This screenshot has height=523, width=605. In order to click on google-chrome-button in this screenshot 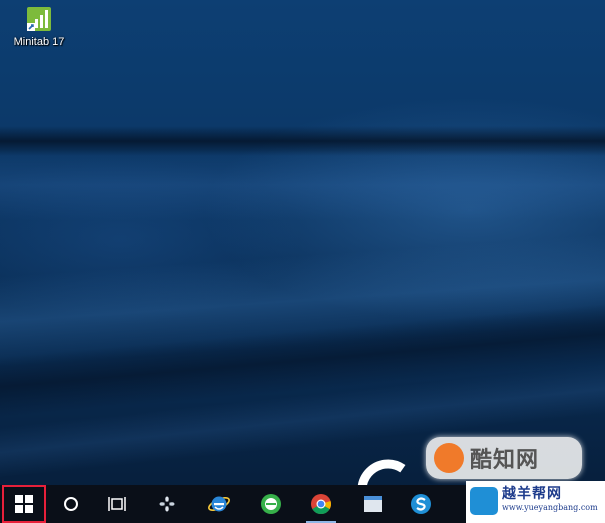, I will do `click(321, 504)`.